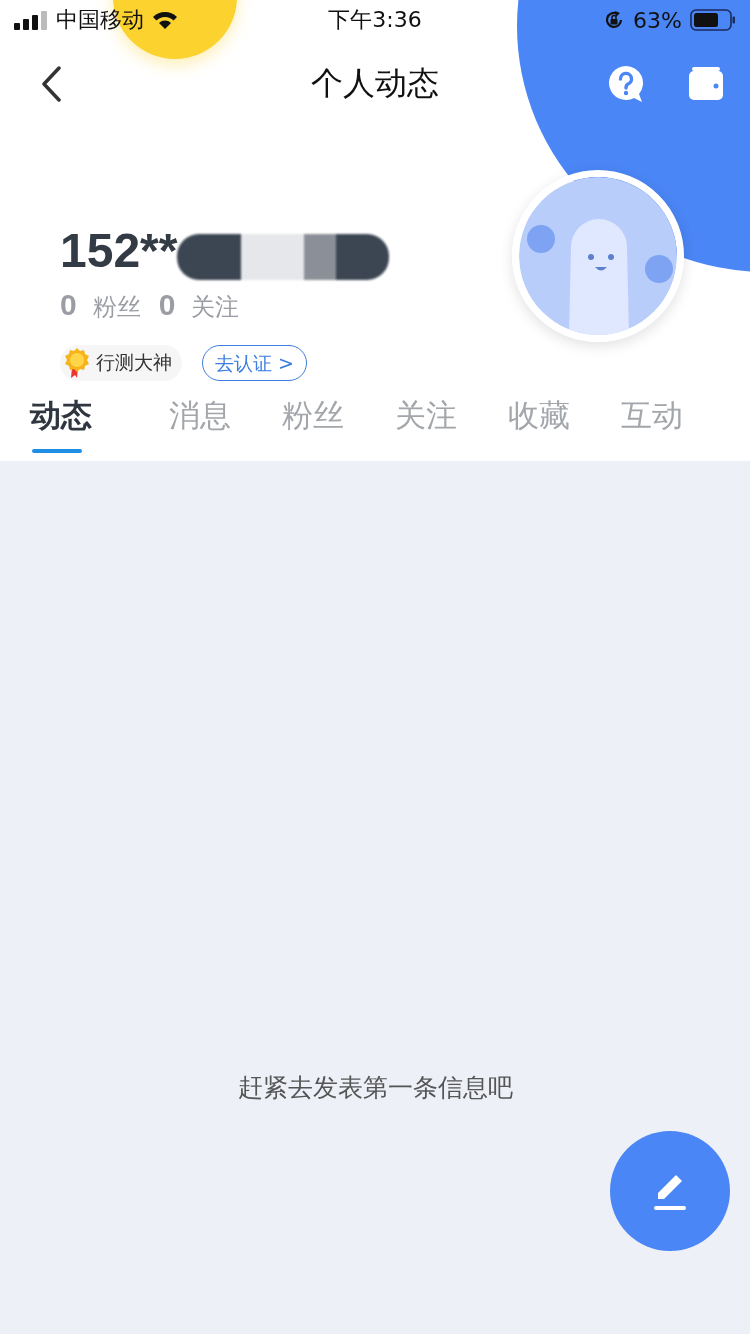 Image resolution: width=750 pixels, height=1334 pixels. What do you see at coordinates (651, 420) in the screenshot?
I see `tab: 互动` at bounding box center [651, 420].